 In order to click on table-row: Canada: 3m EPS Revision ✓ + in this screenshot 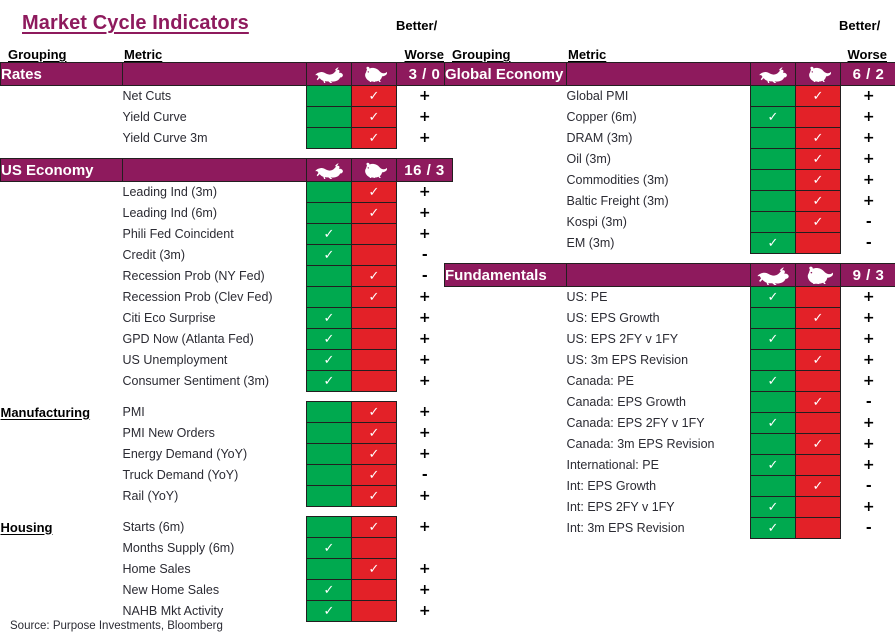, I will do `click(670, 444)`.